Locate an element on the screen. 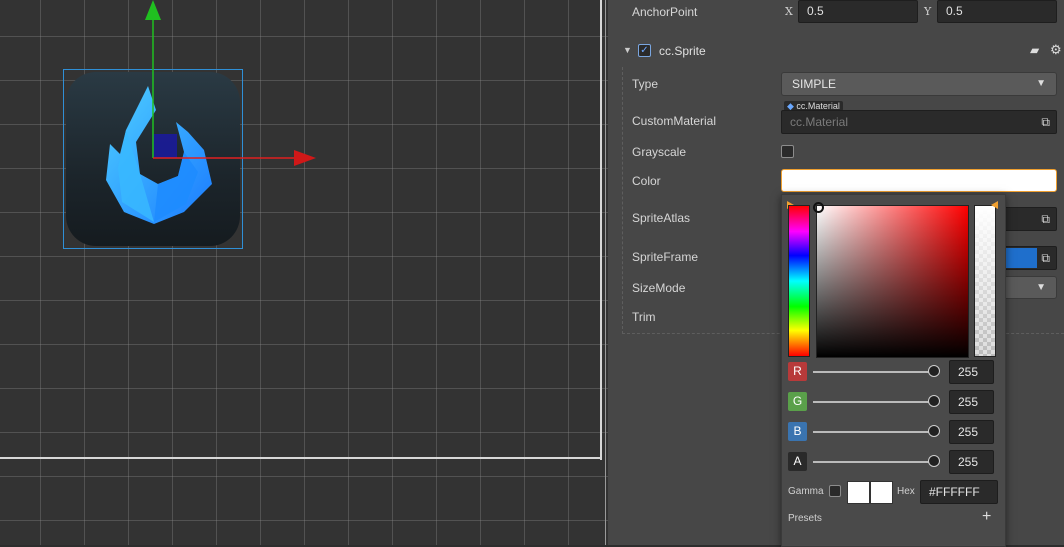  custom-material-label: CustomMaterial is located at coordinates (674, 121).